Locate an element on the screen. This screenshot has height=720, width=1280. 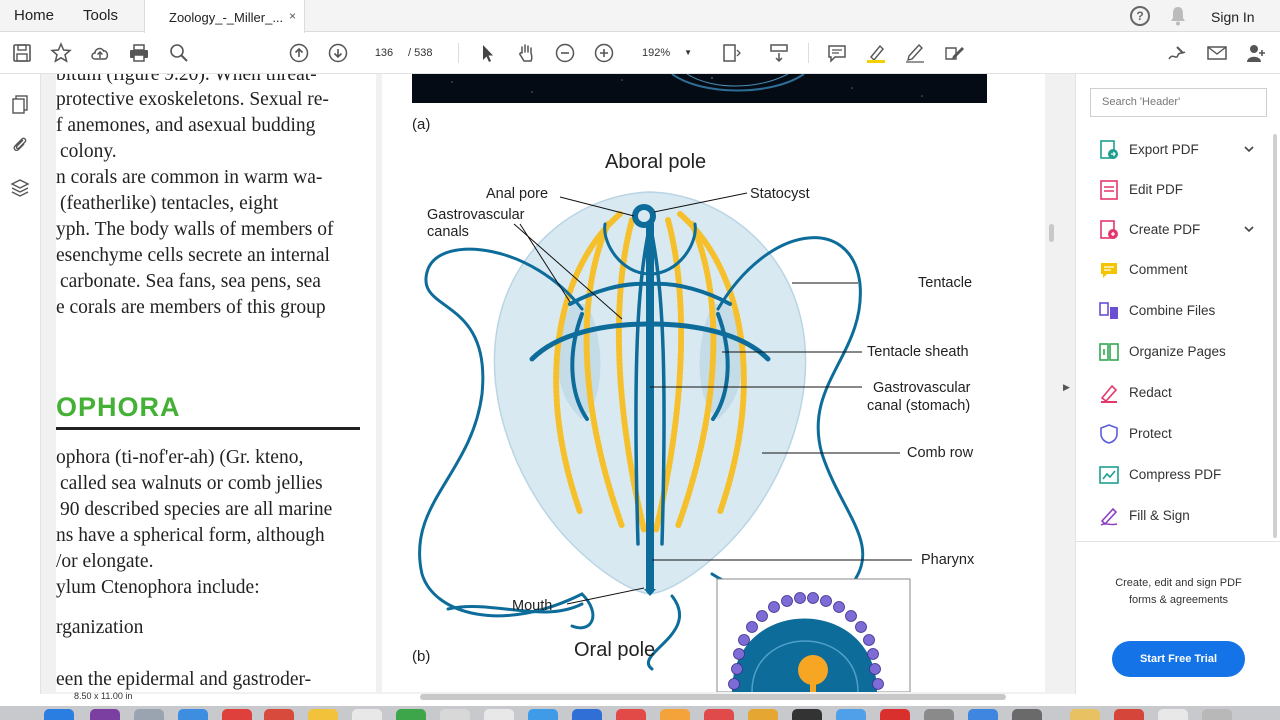
label-statocyst: Statocyst is located at coordinates (780, 194).